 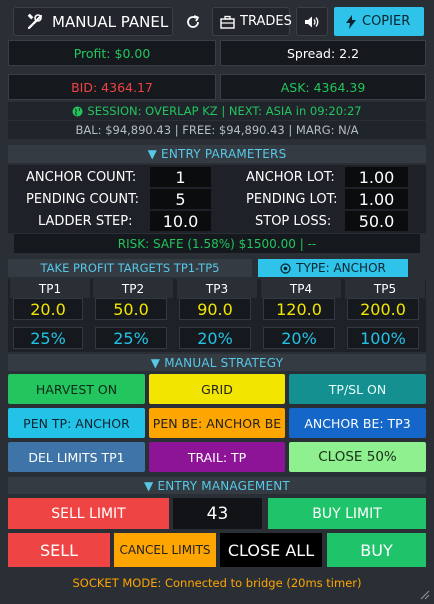 What do you see at coordinates (323, 87) in the screenshot?
I see `ask-display: ASK: 4364.39` at bounding box center [323, 87].